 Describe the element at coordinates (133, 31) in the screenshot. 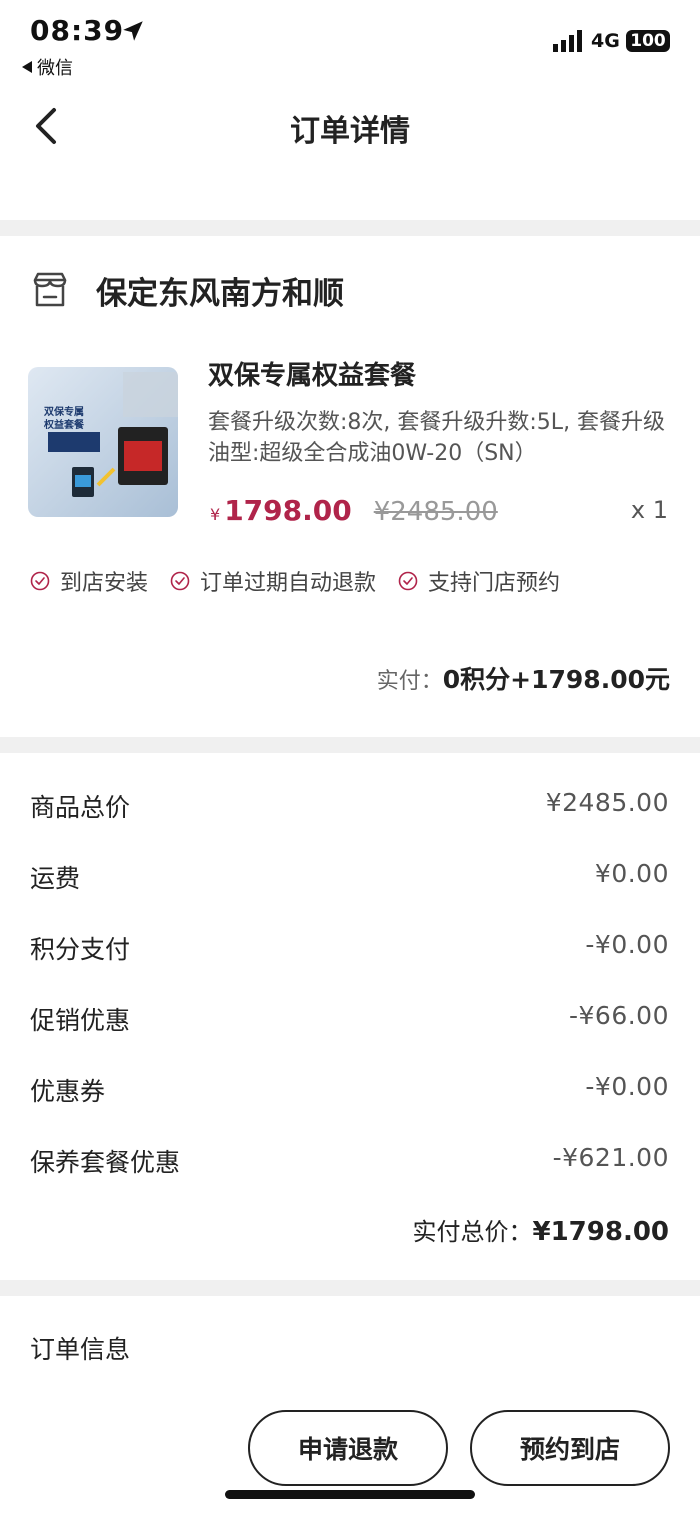

I see `location-arrow-icon` at that location.